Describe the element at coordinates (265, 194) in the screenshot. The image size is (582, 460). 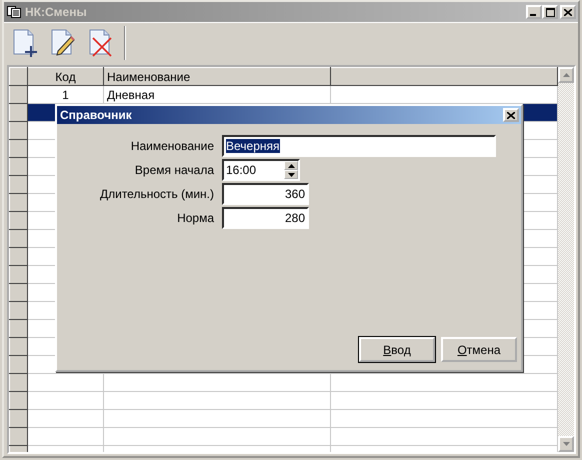
I see `number-field: 360` at that location.